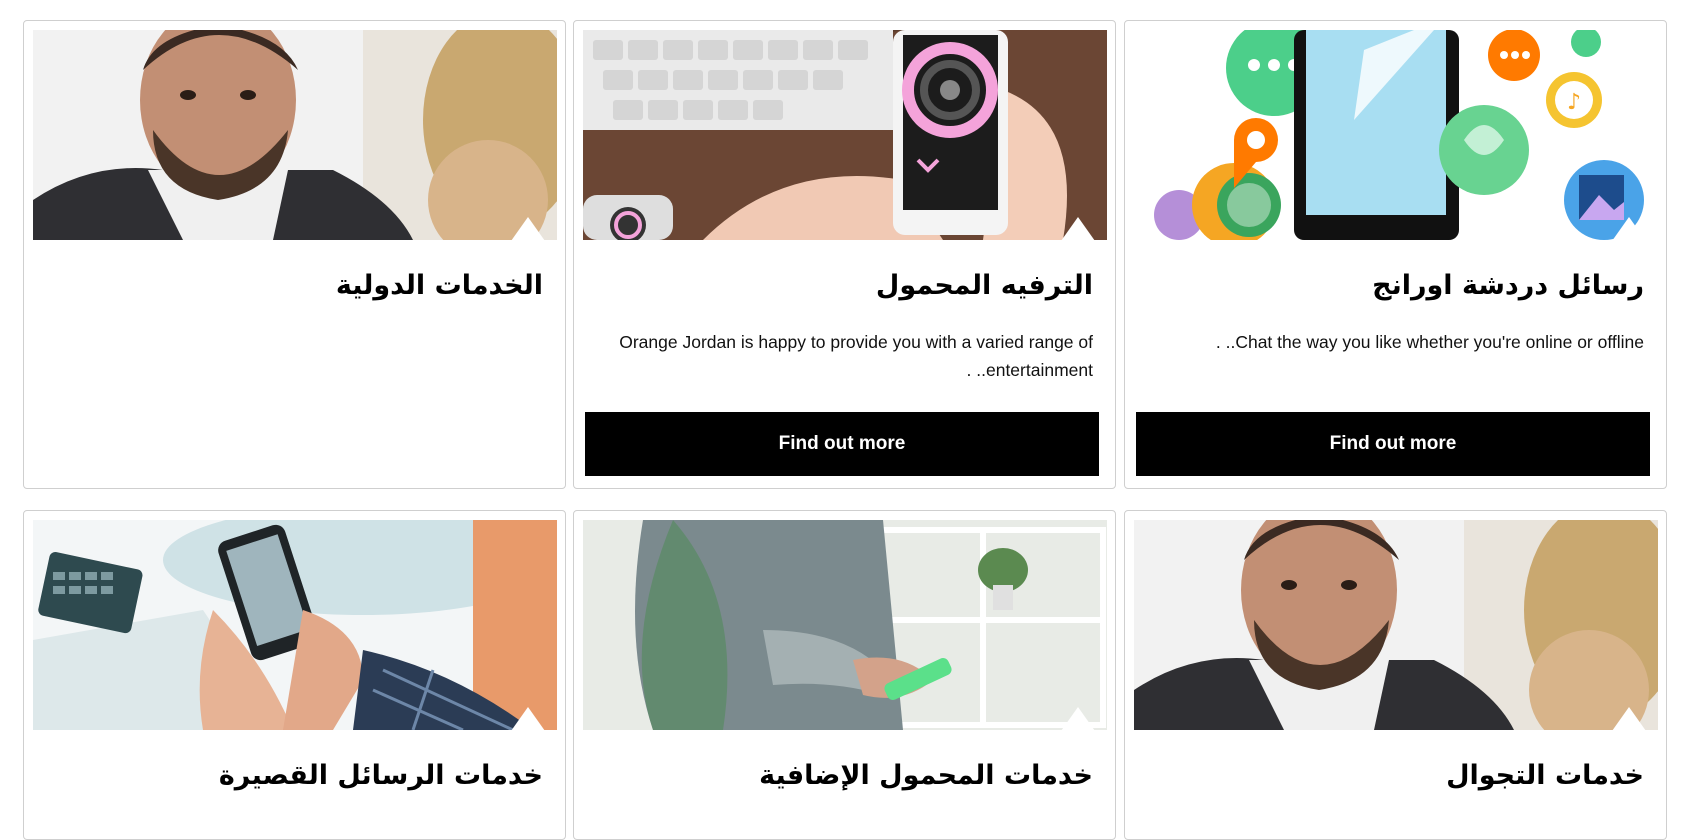 The image size is (1696, 840). I want to click on card-title: خدمات المحمول الإضافية, so click(926, 775).